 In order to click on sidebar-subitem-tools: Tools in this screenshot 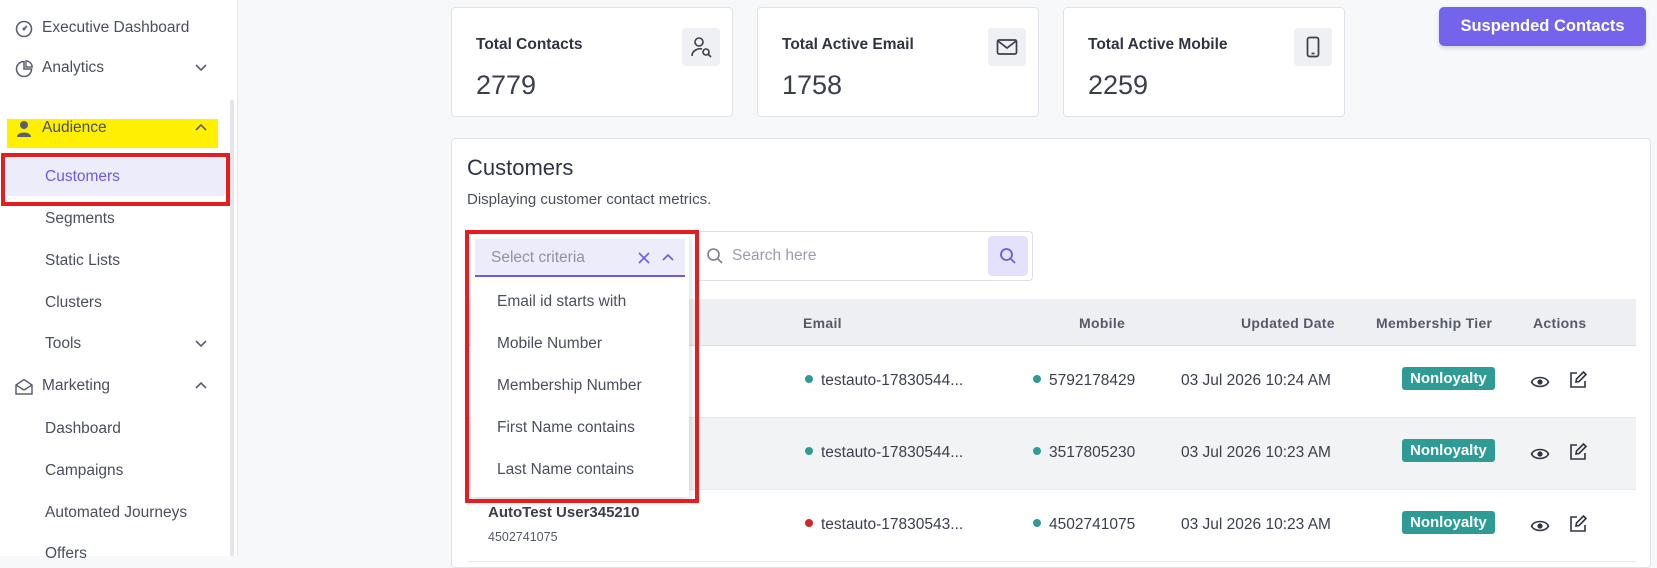, I will do `click(112, 344)`.